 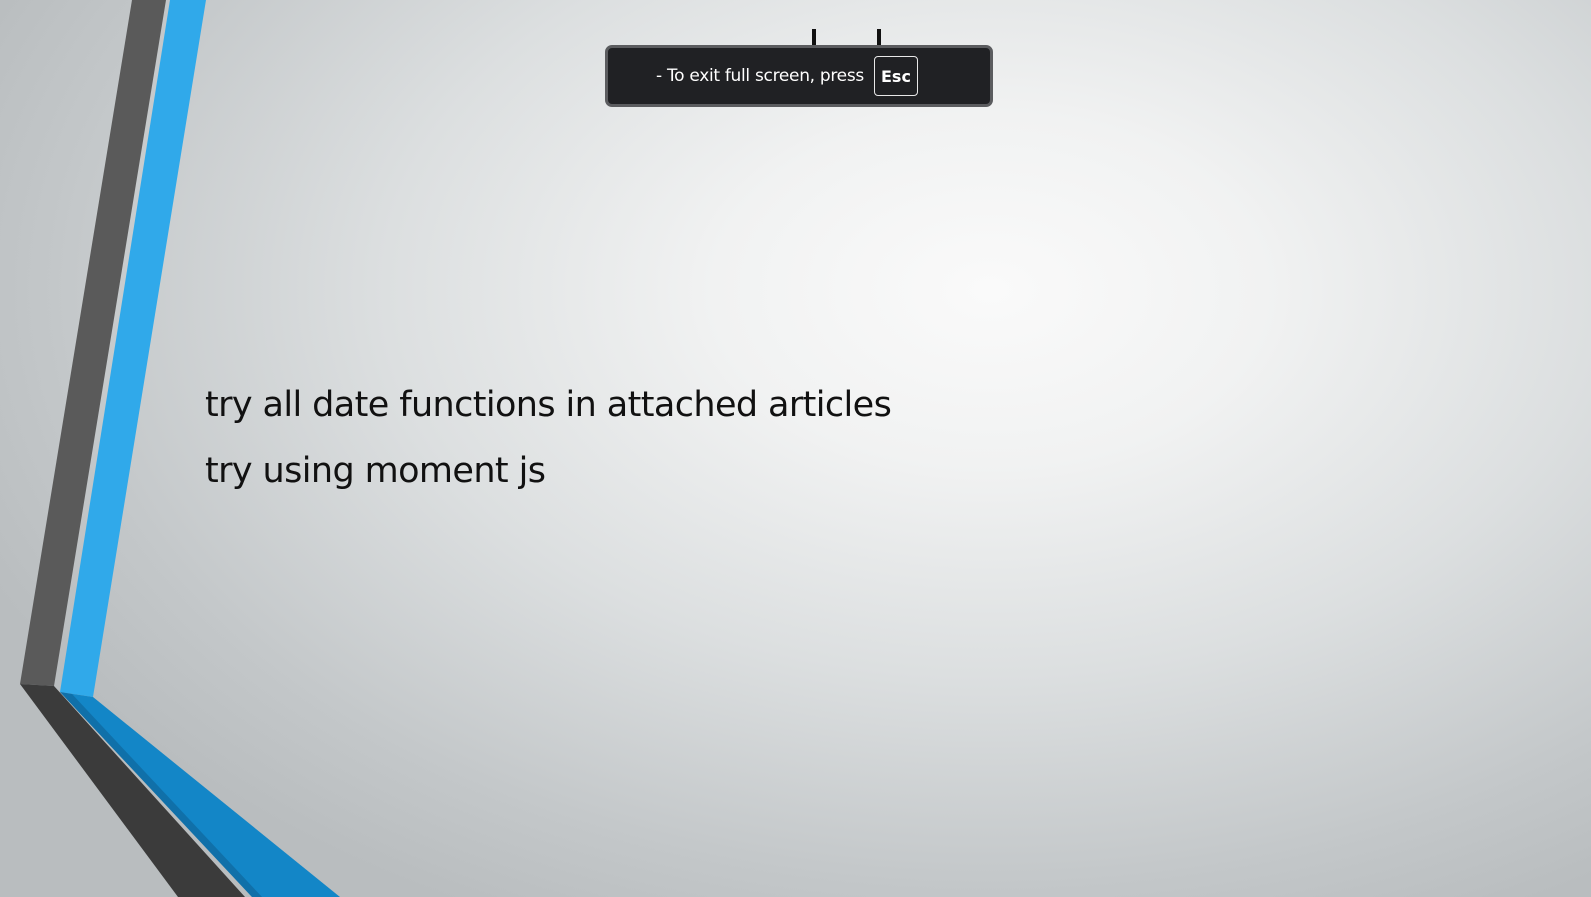 I want to click on fullscreen-exit-notice: - To exit full screen, press Esc, so click(x=799, y=76).